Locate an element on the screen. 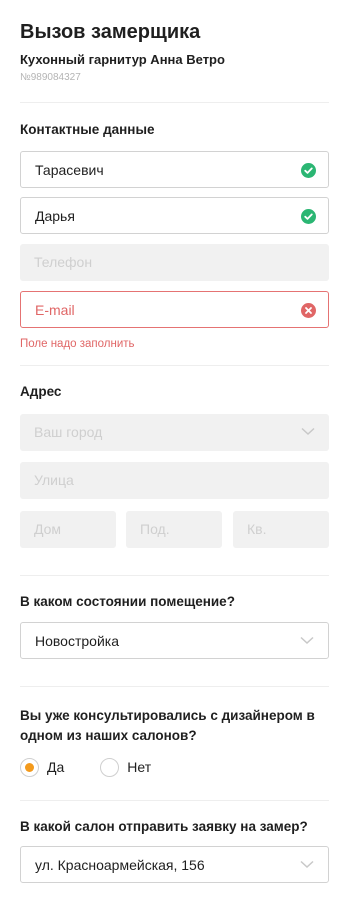  last-name-value: Тарасевич is located at coordinates (69, 170).